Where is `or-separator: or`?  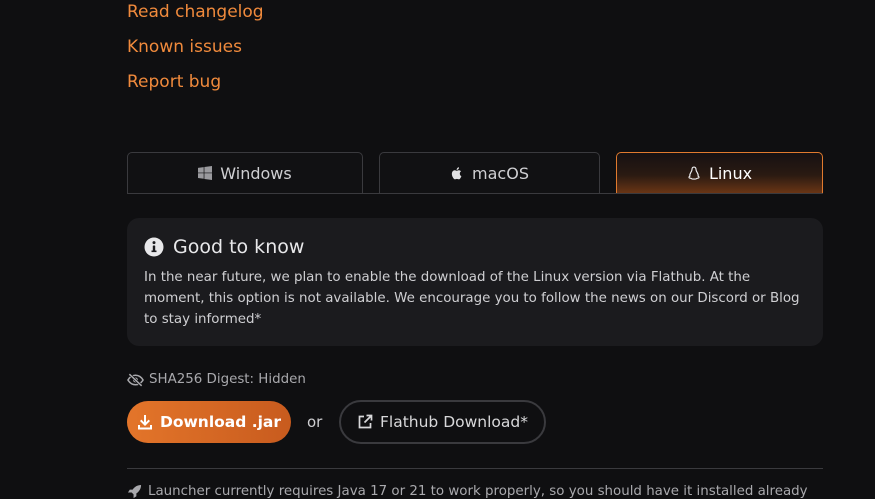
or-separator: or is located at coordinates (315, 422).